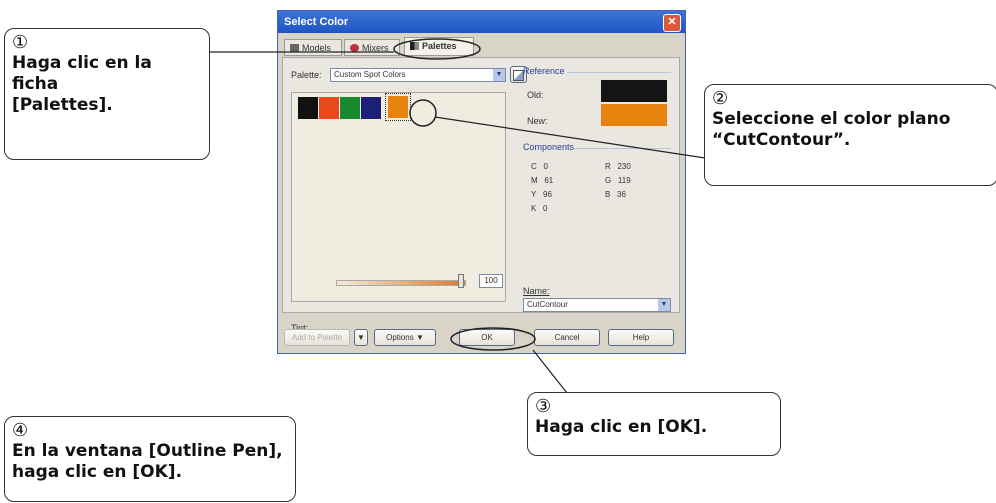 This screenshot has width=996, height=503. What do you see at coordinates (543, 406) in the screenshot?
I see `callout-number: ③` at bounding box center [543, 406].